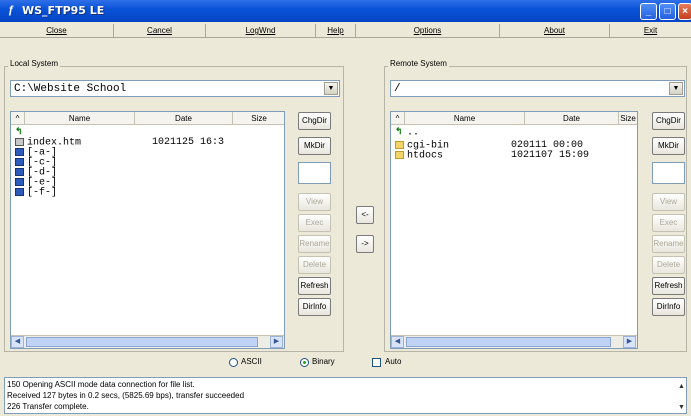  Describe the element at coordinates (314, 173) in the screenshot. I see `local-mask-field` at that location.